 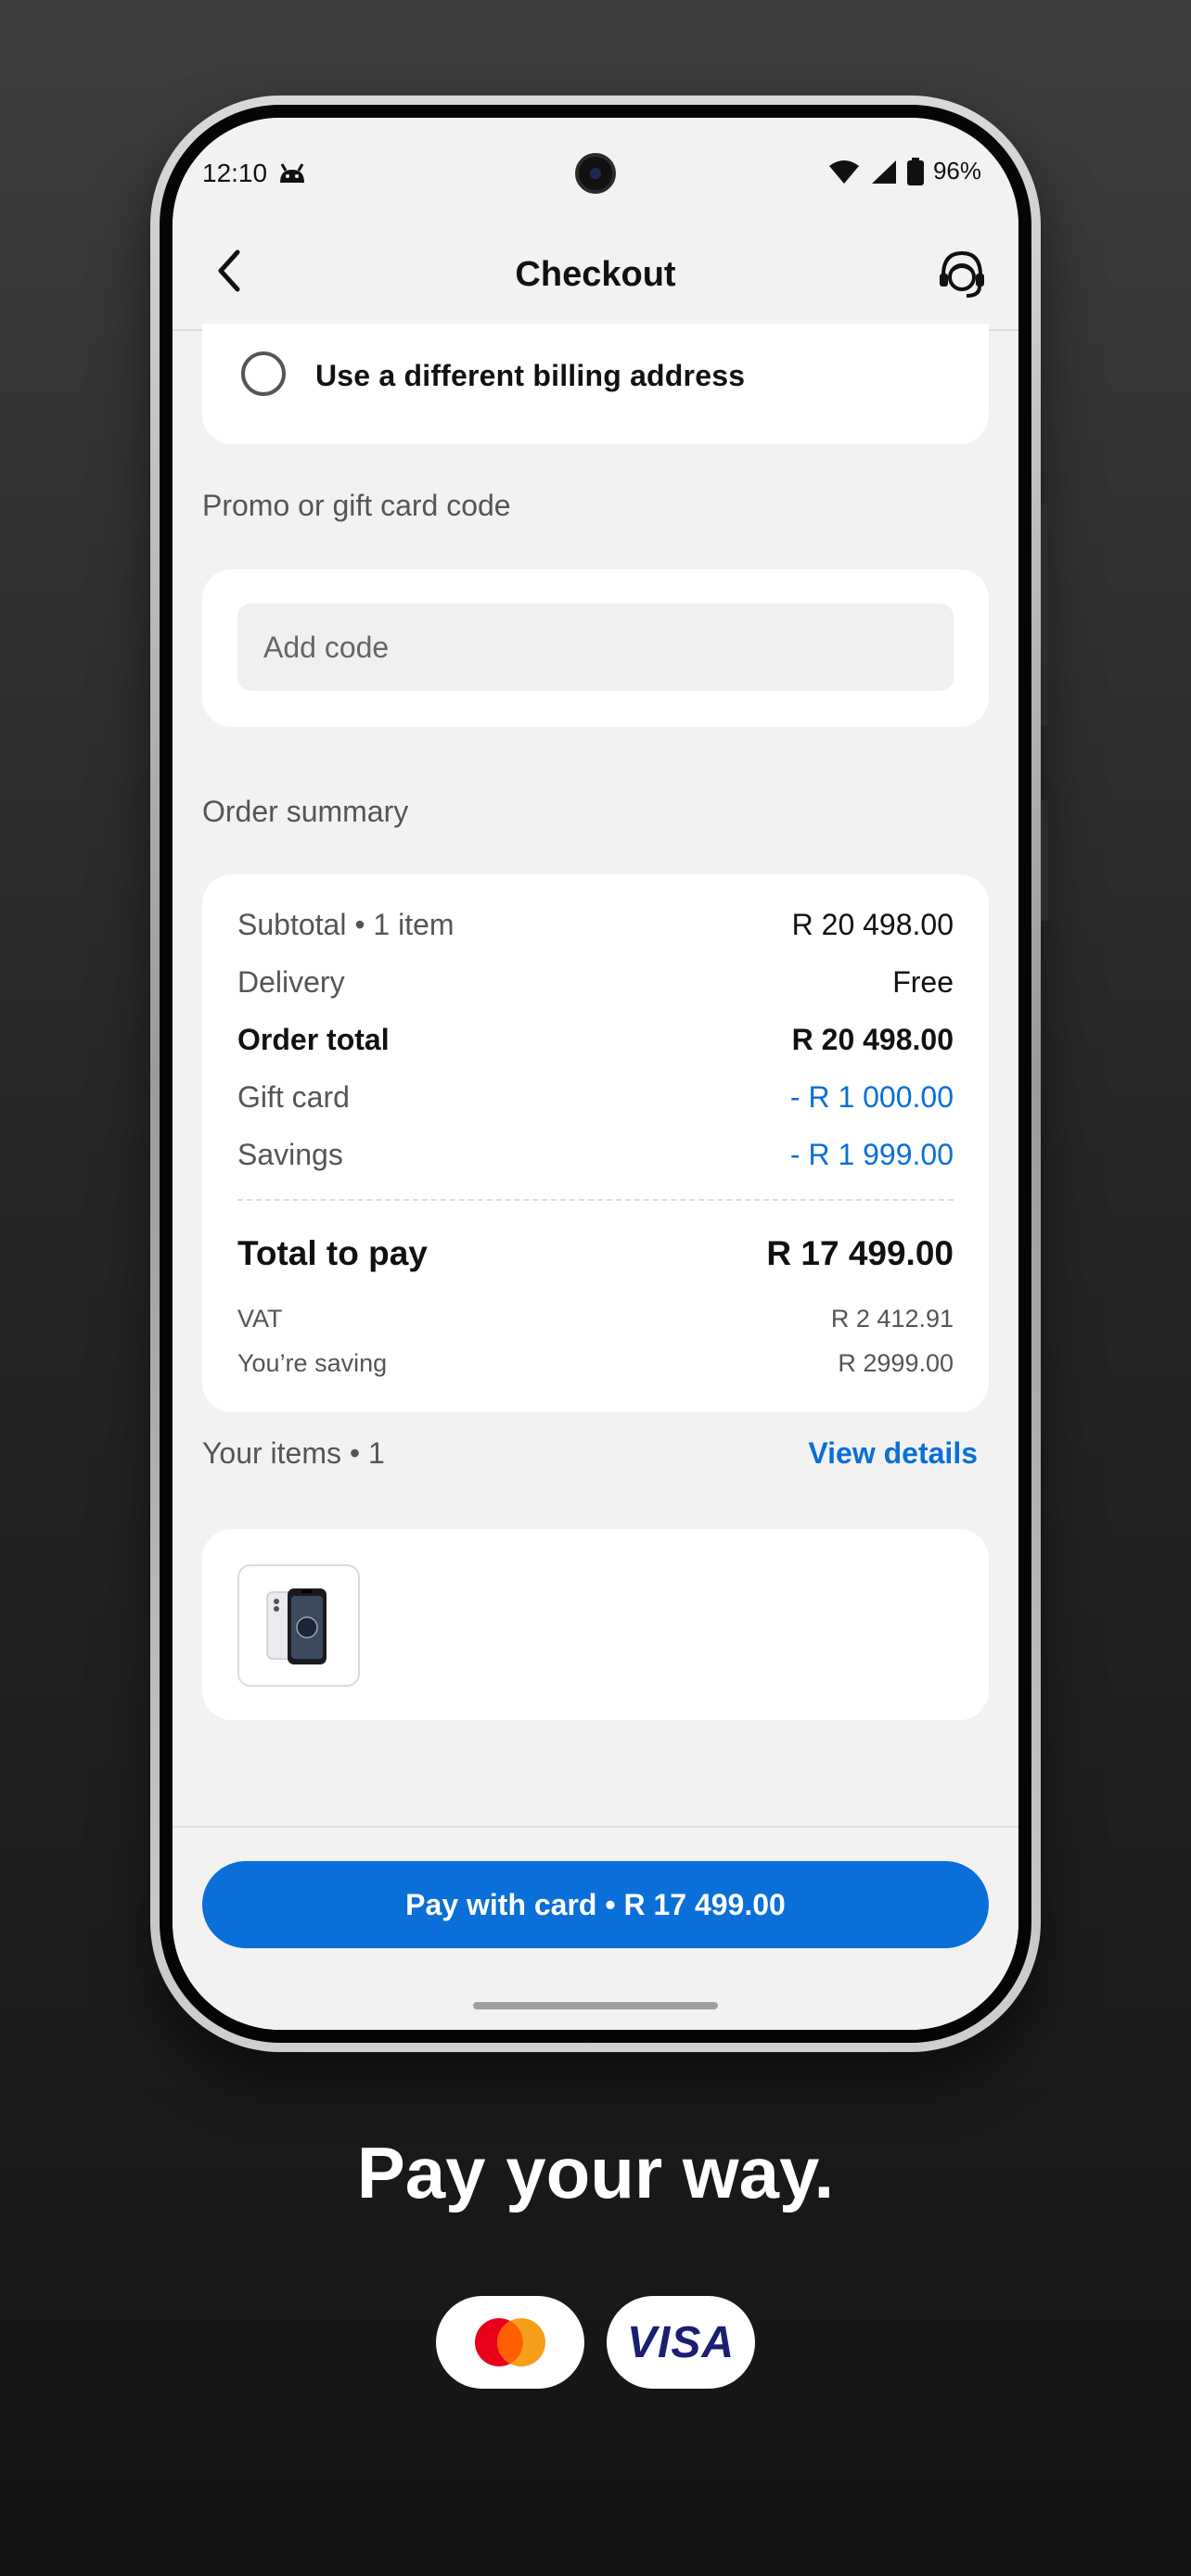 I want to click on billing-address-card: Use a different billing address, so click(x=595, y=384).